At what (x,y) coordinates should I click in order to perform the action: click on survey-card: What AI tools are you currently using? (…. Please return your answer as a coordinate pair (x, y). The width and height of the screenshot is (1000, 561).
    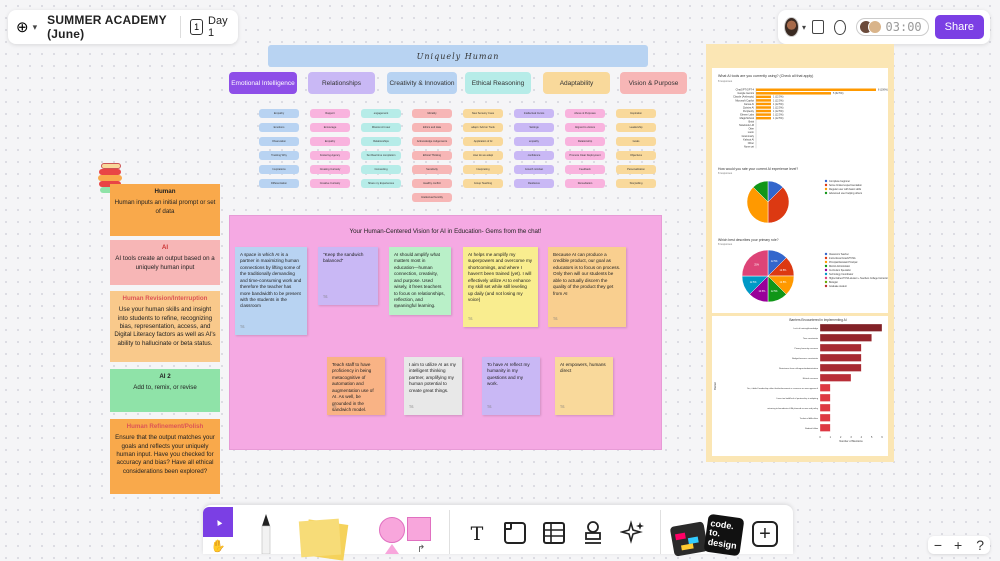
    Looking at the image, I should click on (800, 190).